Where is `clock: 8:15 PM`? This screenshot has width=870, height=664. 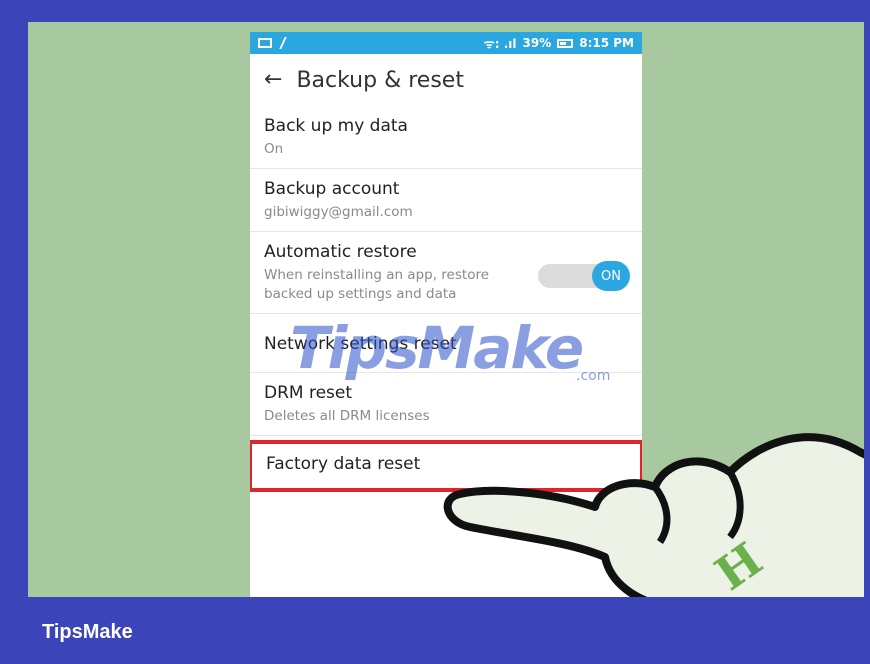
clock: 8:15 PM is located at coordinates (606, 43).